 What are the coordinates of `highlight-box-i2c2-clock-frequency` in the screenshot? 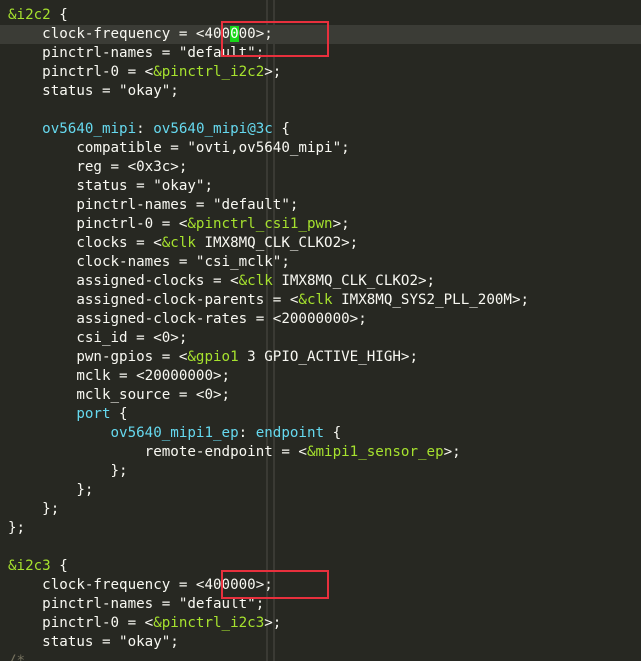 It's located at (275, 39).